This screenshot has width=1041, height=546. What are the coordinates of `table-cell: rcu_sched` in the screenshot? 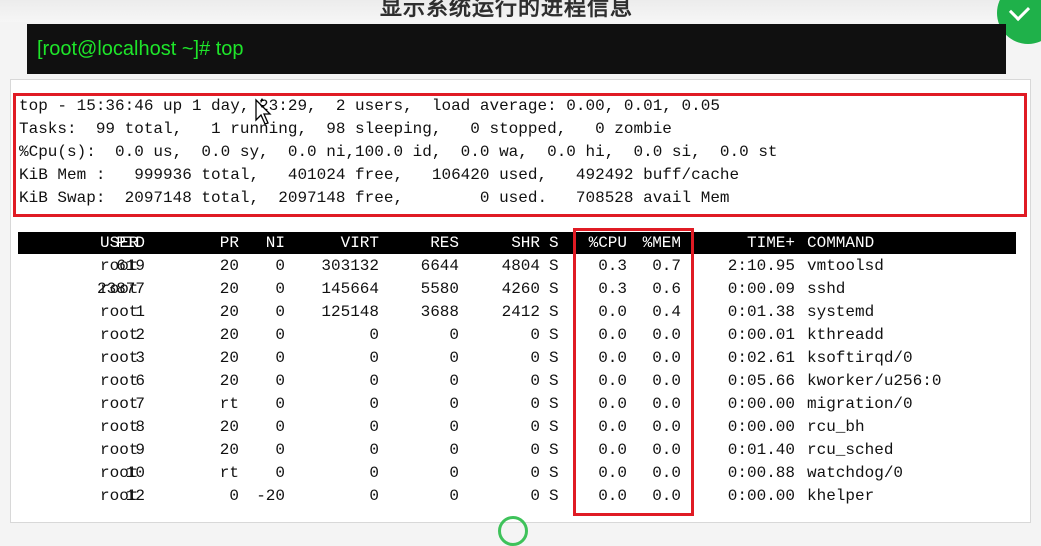 It's located at (850, 450).